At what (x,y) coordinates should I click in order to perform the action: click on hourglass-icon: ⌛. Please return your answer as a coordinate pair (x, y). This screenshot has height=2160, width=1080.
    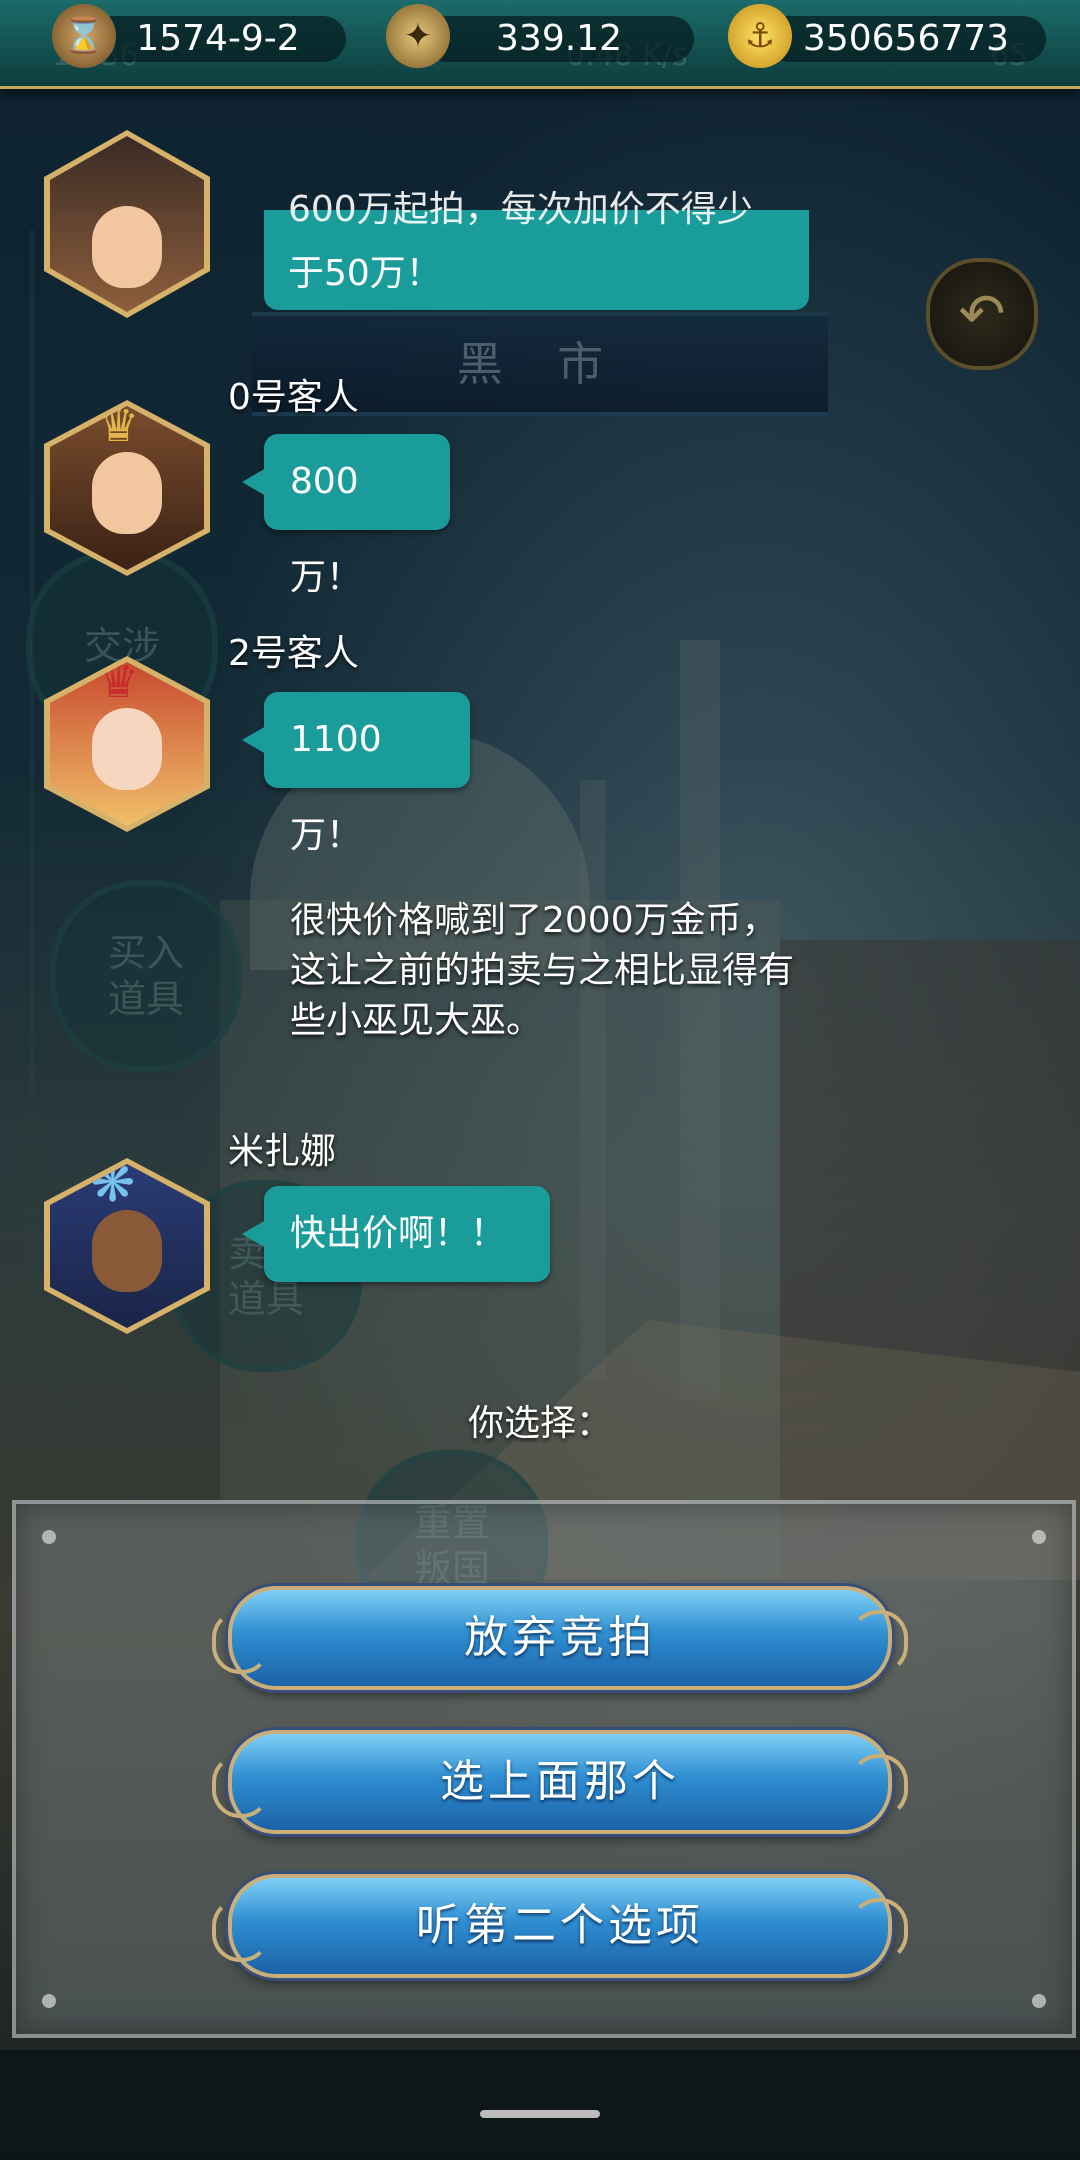
    Looking at the image, I should click on (84, 36).